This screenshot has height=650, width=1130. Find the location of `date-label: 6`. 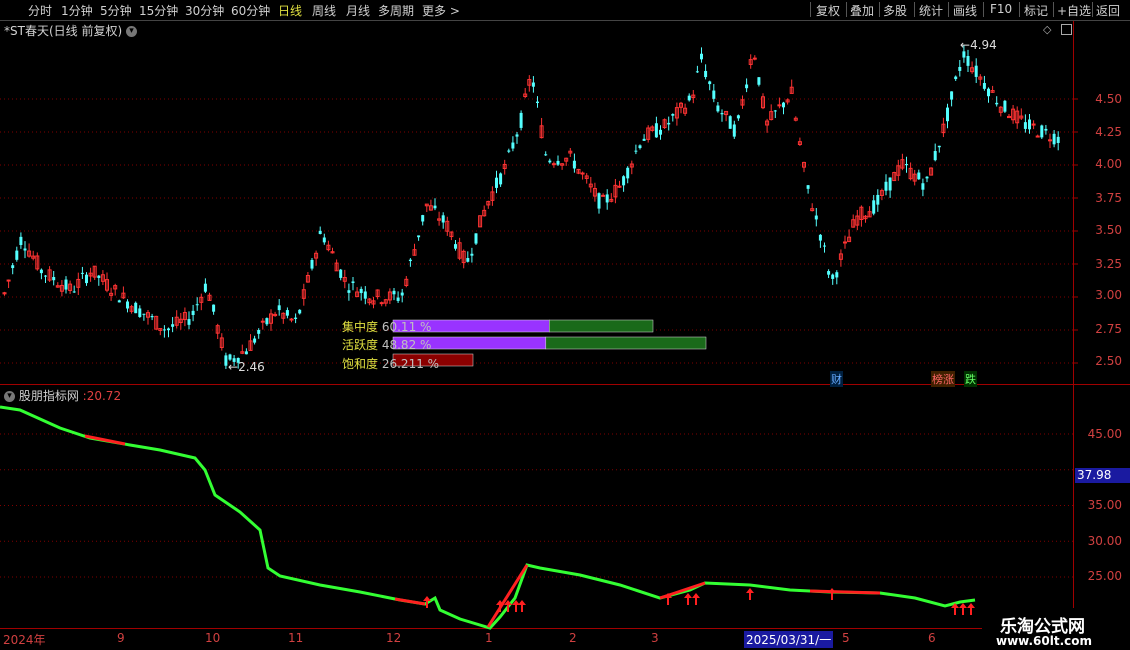

date-label: 6 is located at coordinates (932, 638).